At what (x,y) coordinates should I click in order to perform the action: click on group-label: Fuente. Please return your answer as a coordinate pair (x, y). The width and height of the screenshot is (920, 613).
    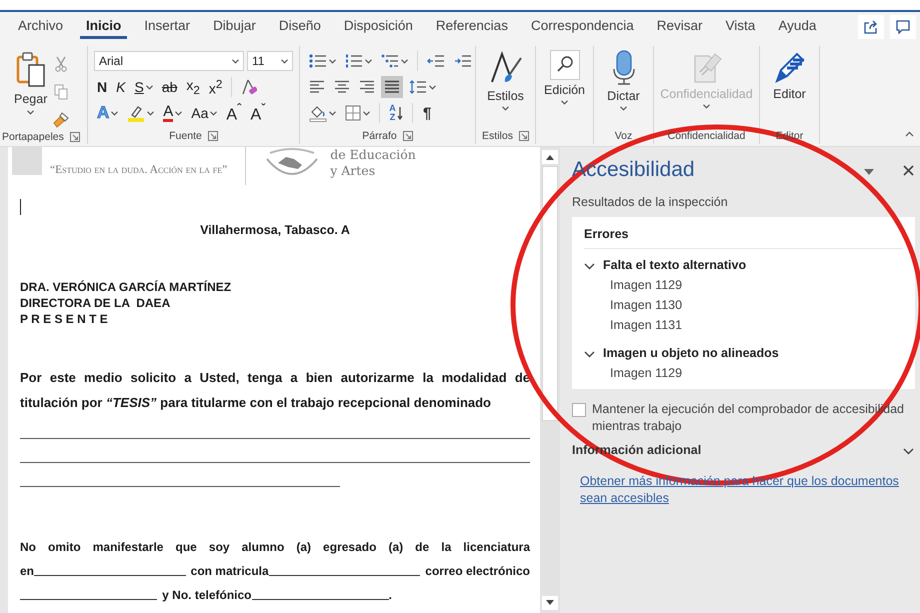
    Looking at the image, I should click on (185, 136).